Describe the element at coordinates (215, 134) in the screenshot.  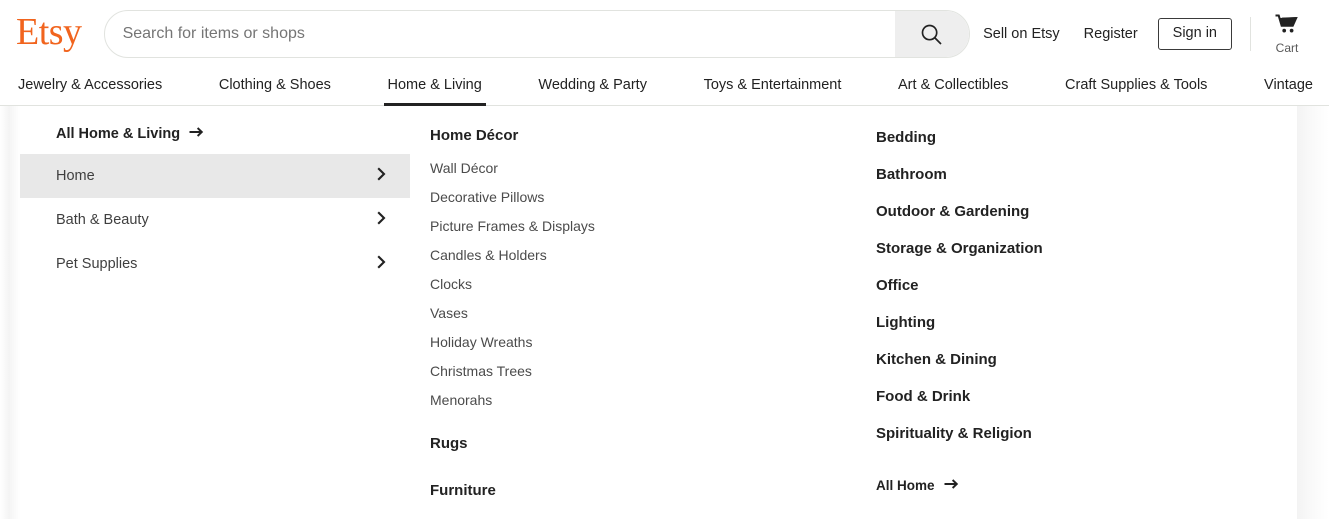
I see `all-home-and-living-link: All Home & Living` at that location.